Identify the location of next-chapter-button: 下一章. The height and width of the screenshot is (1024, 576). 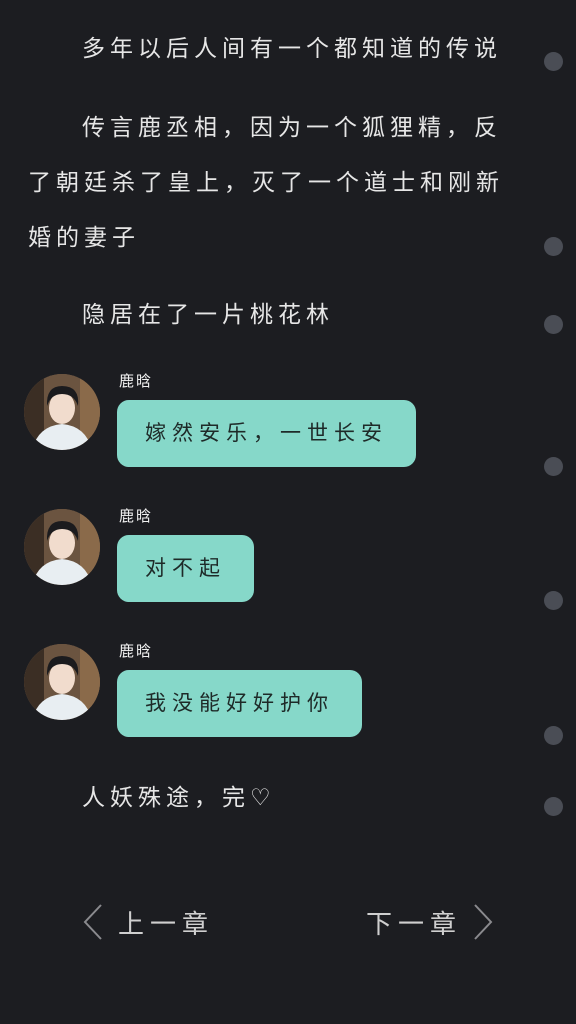
(430, 922).